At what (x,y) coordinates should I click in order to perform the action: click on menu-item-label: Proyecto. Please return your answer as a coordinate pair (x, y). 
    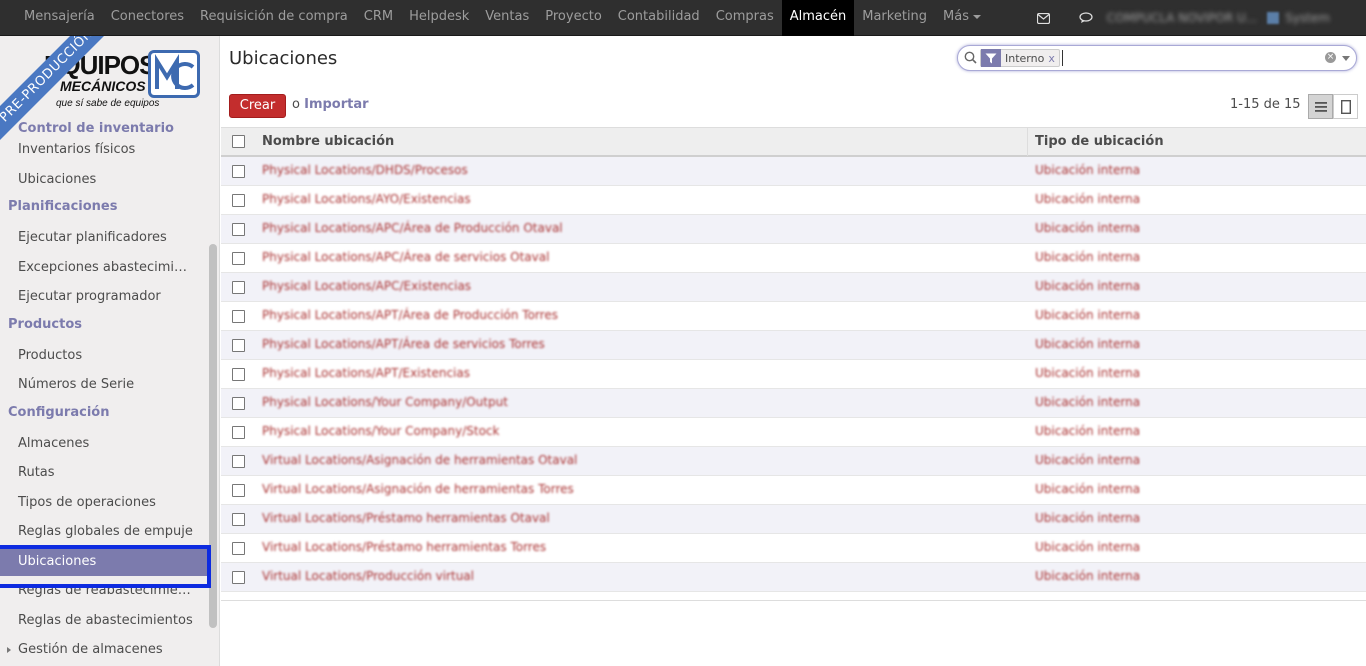
    Looking at the image, I should click on (573, 16).